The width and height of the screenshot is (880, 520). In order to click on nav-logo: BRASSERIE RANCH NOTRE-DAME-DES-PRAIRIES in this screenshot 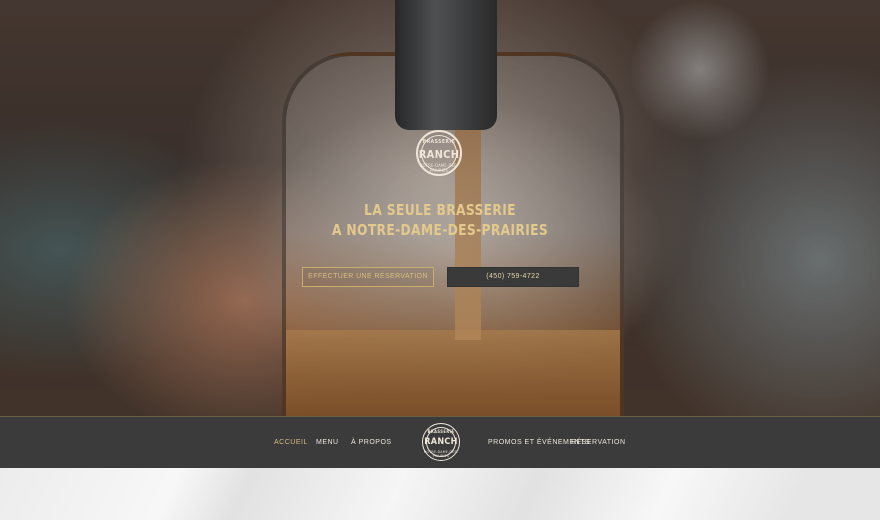, I will do `click(441, 442)`.